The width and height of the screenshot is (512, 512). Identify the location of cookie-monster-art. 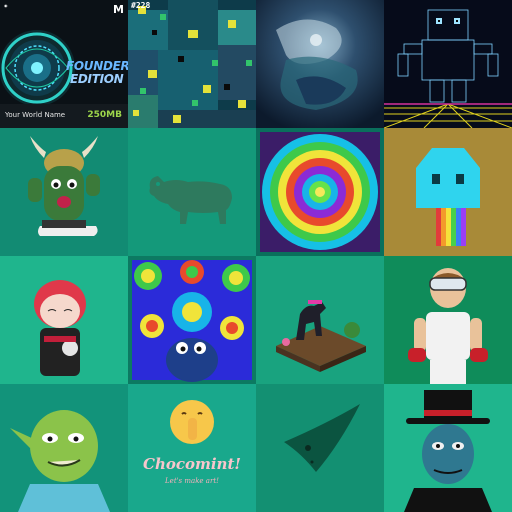
(192, 320).